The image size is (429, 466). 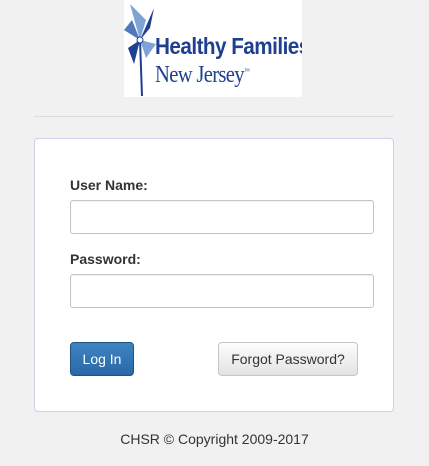 What do you see at coordinates (222, 217) in the screenshot?
I see `username-input` at bounding box center [222, 217].